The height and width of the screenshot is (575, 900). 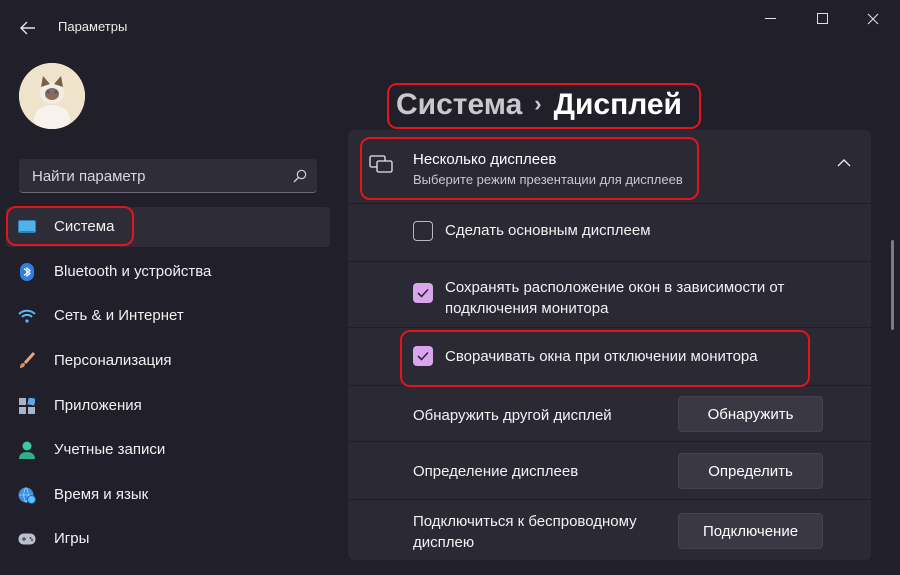 I want to click on sidebar-item-personalization: Персонализация, so click(x=168, y=361).